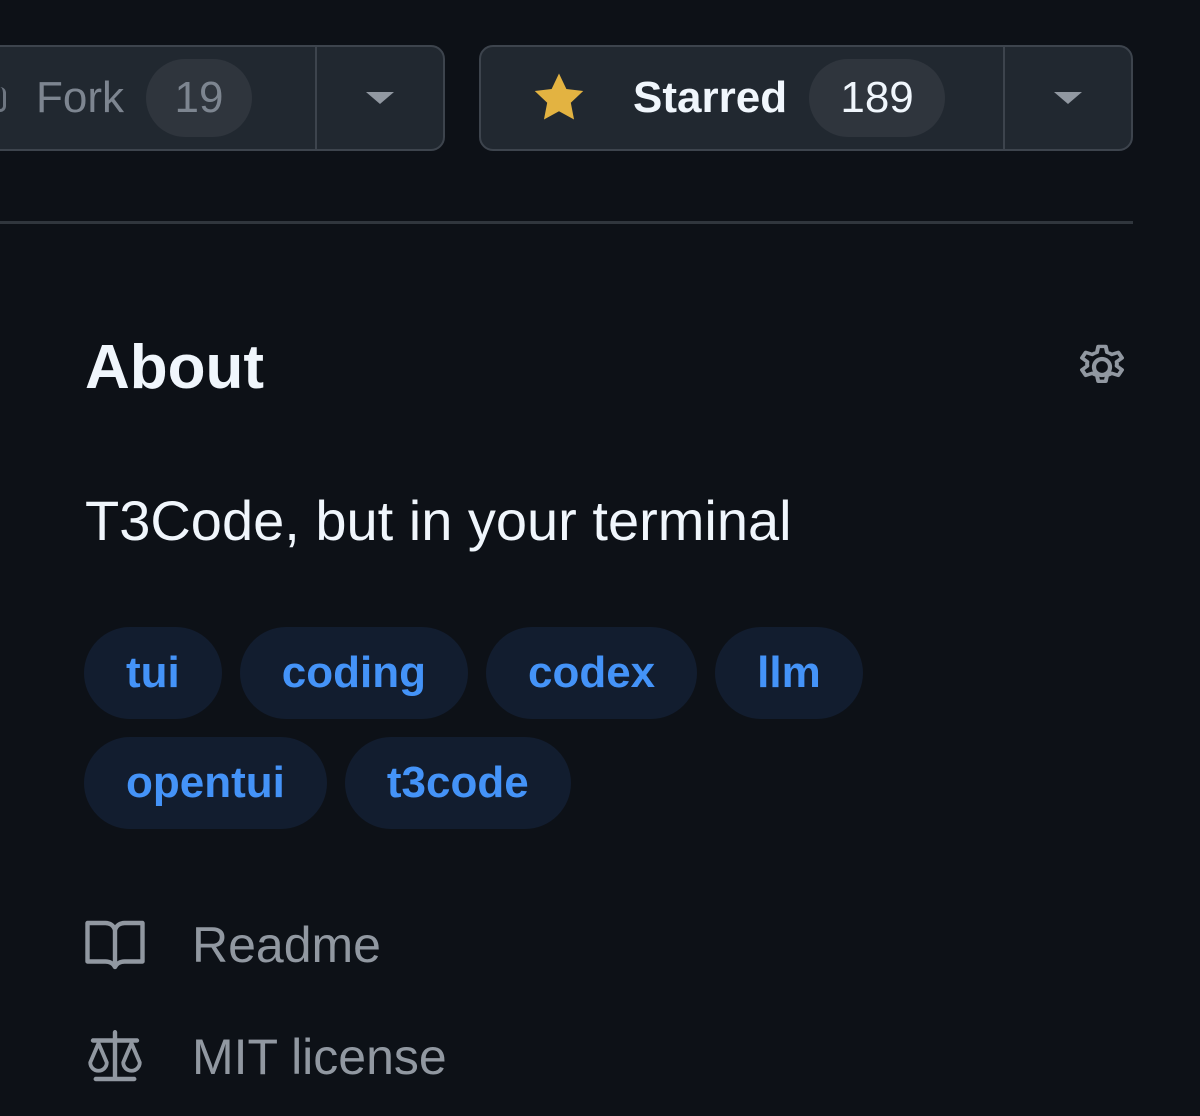 The width and height of the screenshot is (1200, 1116). Describe the element at coordinates (115, 1056) in the screenshot. I see `law-icon` at that location.